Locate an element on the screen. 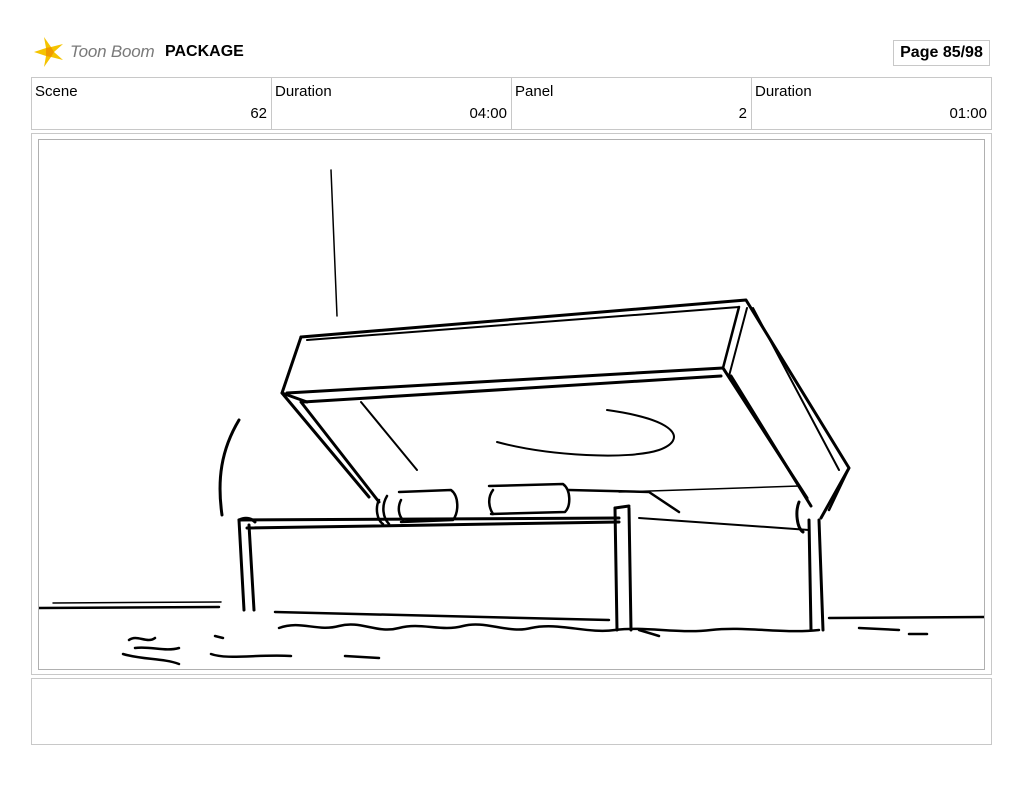  toon-boom-logo: Toon Boom is located at coordinates (93, 52).